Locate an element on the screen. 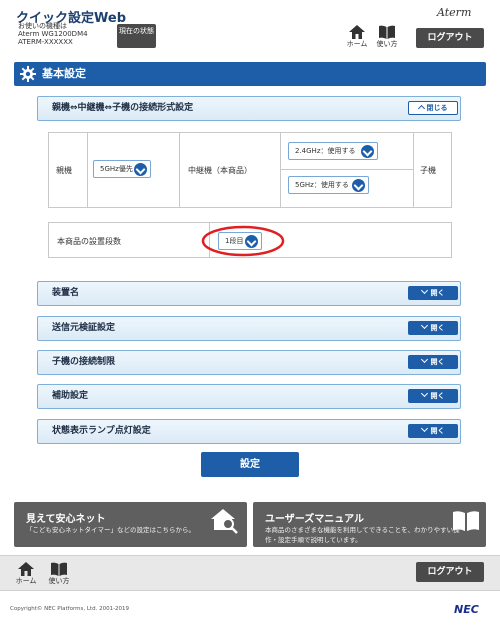 The image size is (500, 636). band24-select: 2.4GHz：使用する is located at coordinates (333, 151).